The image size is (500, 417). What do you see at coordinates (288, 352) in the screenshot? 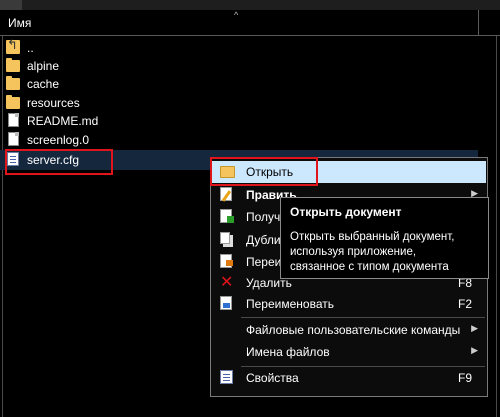
I see `menu-item-label: Имена файлов` at bounding box center [288, 352].